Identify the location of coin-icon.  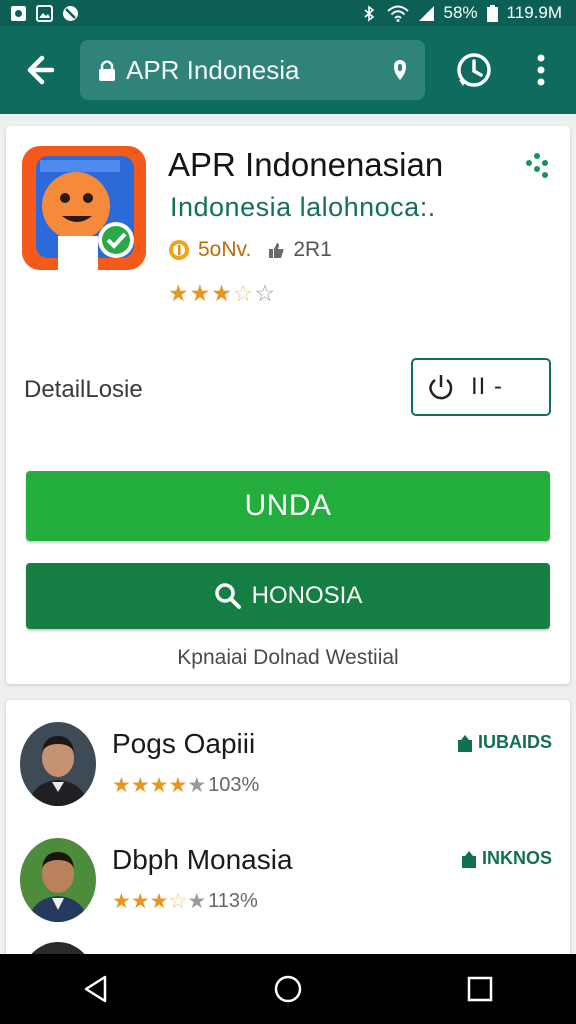
(179, 250).